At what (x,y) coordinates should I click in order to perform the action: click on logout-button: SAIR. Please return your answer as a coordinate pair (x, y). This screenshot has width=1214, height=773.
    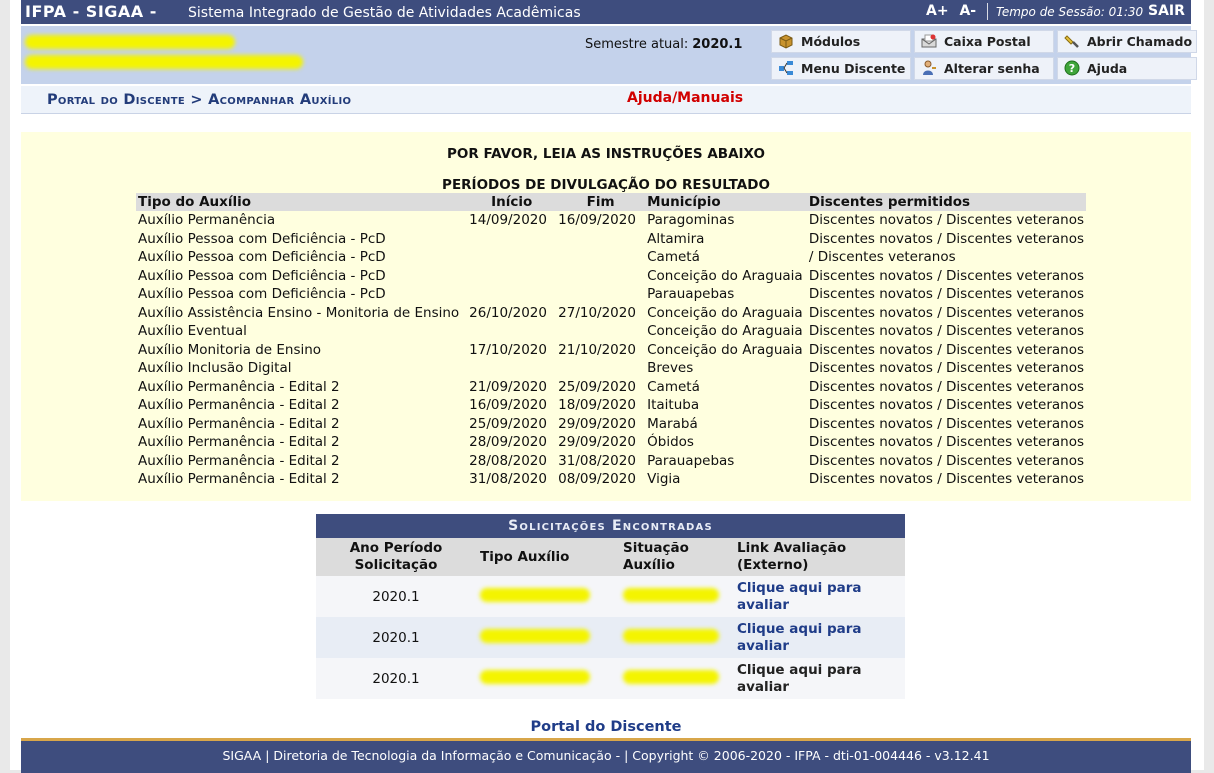
    Looking at the image, I should click on (1166, 11).